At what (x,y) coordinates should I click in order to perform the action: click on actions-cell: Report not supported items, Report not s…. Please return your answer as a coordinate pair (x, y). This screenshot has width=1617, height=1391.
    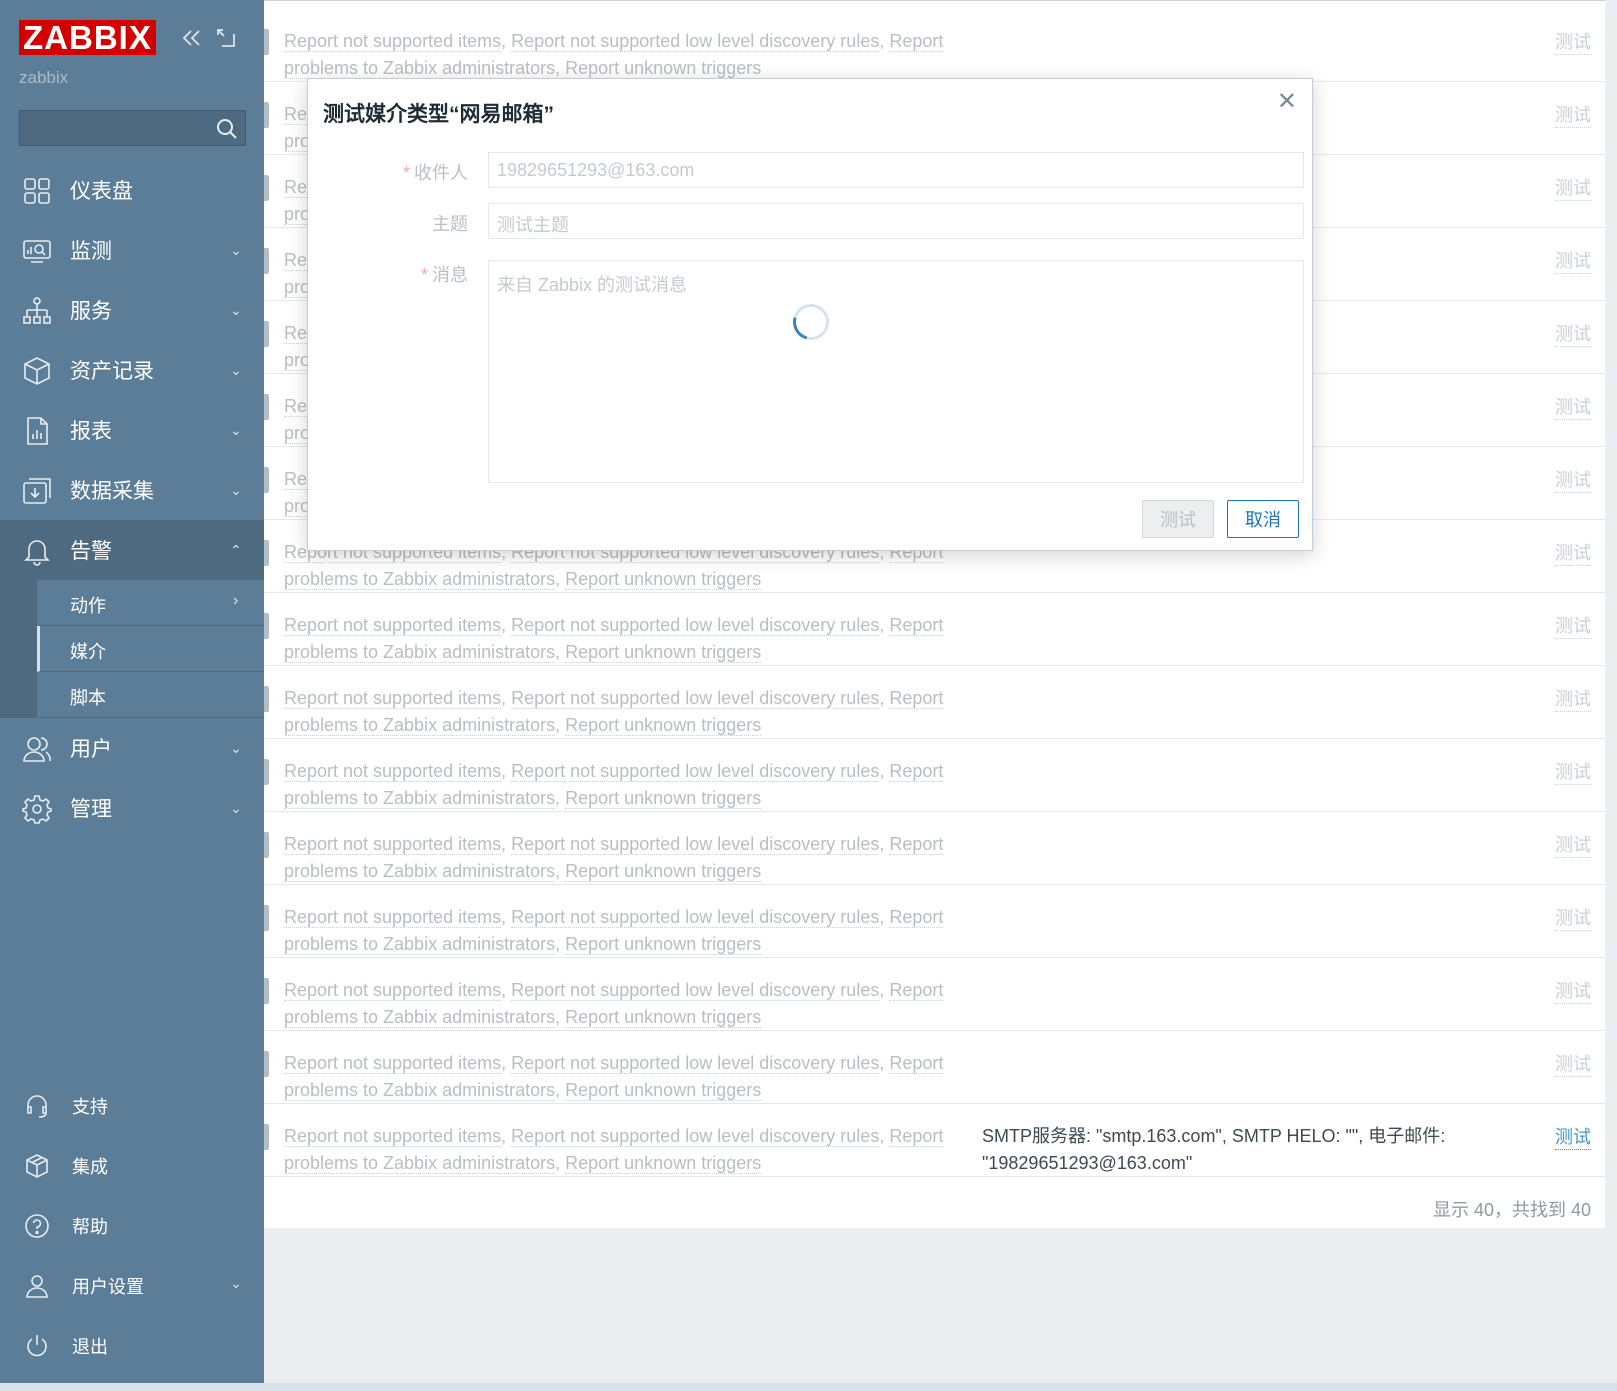
    Looking at the image, I should click on (619, 55).